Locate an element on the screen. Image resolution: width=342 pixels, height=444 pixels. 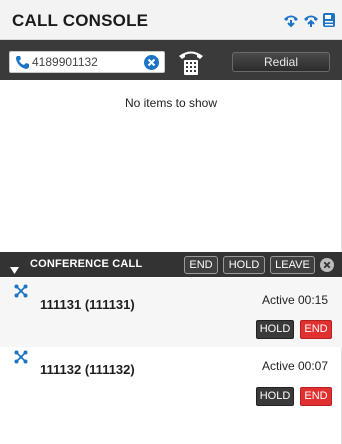
call-forward-icon is located at coordinates (311, 20).